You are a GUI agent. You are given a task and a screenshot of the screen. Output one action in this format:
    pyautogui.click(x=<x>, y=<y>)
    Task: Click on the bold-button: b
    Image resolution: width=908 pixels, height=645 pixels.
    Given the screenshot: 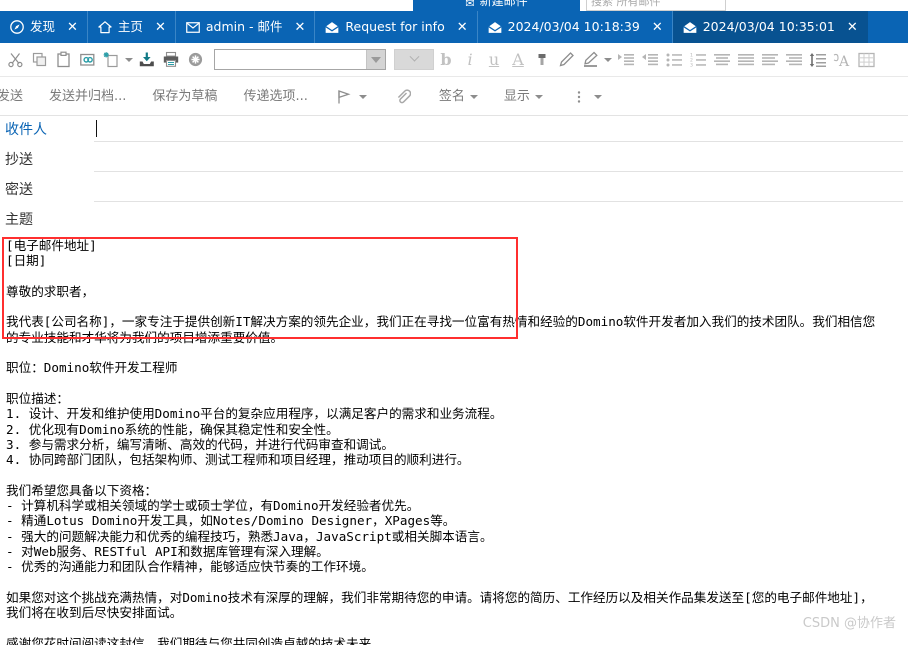 What is the action you would take?
    pyautogui.click(x=446, y=60)
    